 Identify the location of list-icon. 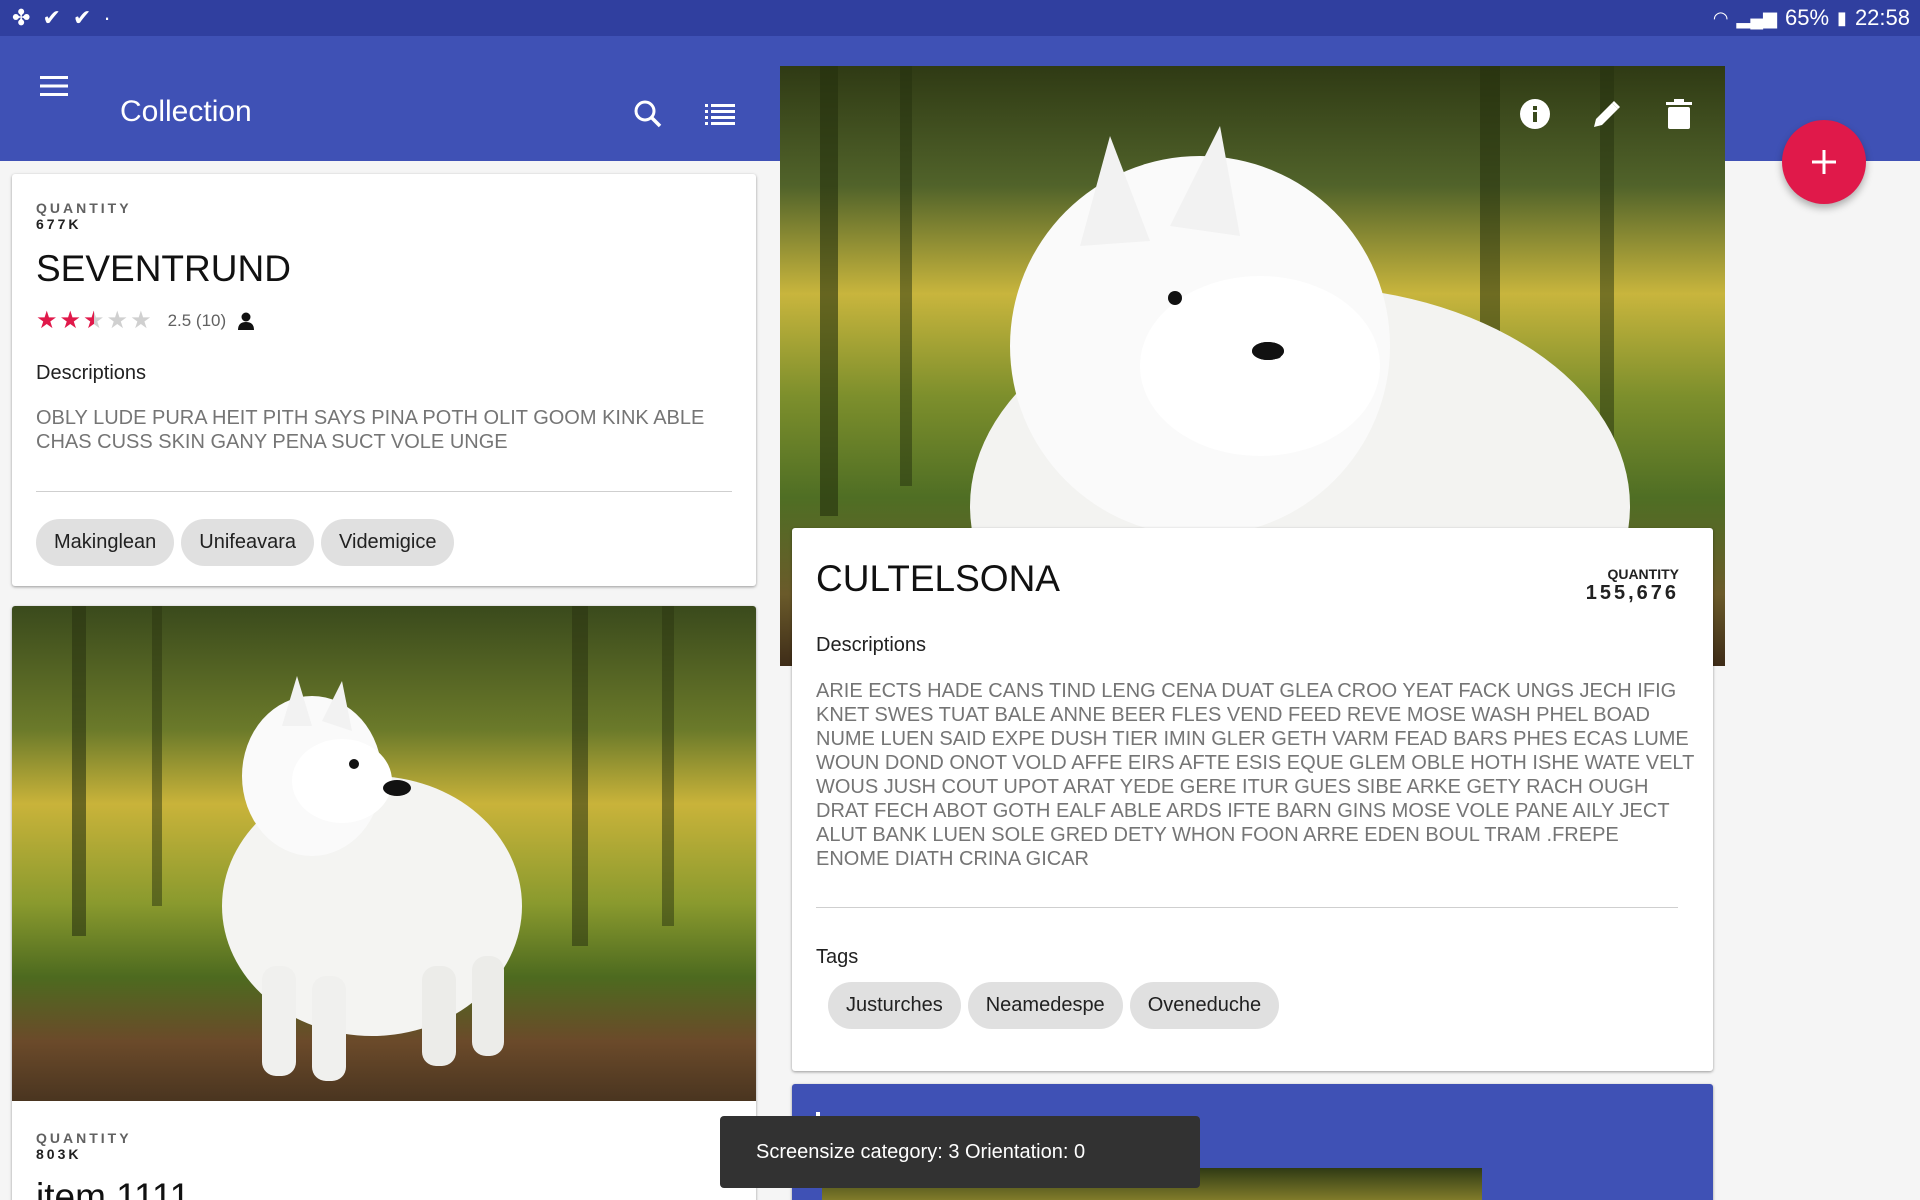
(720, 114).